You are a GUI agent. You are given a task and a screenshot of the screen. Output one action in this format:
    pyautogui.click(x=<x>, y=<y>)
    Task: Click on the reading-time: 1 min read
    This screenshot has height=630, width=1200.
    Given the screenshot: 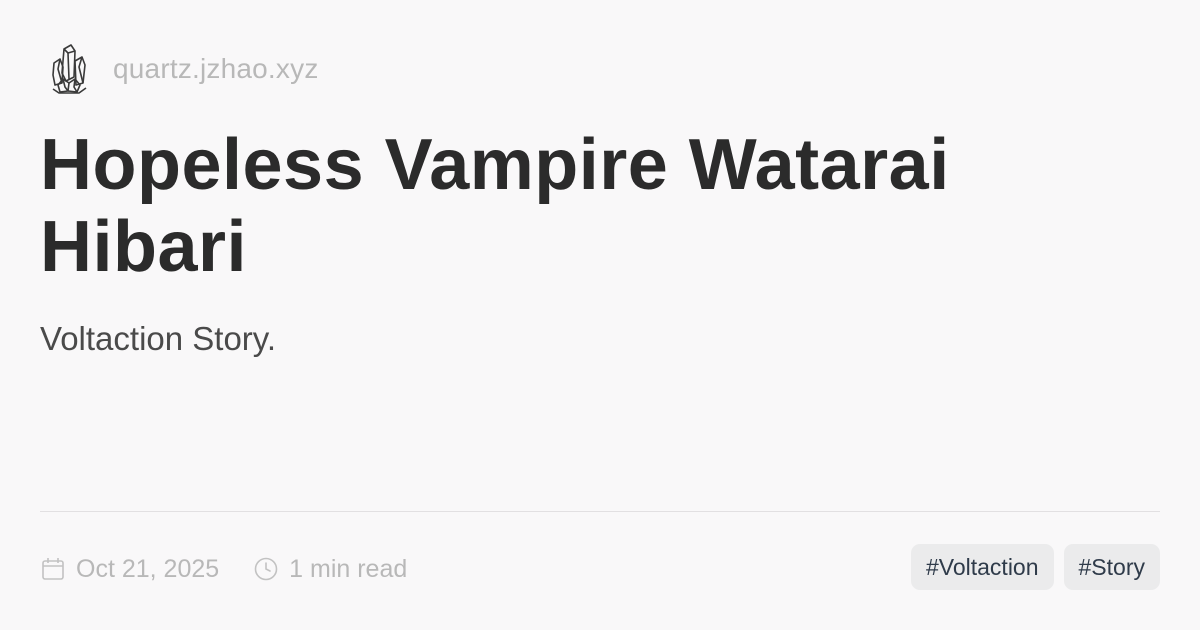 What is the action you would take?
    pyautogui.click(x=330, y=569)
    